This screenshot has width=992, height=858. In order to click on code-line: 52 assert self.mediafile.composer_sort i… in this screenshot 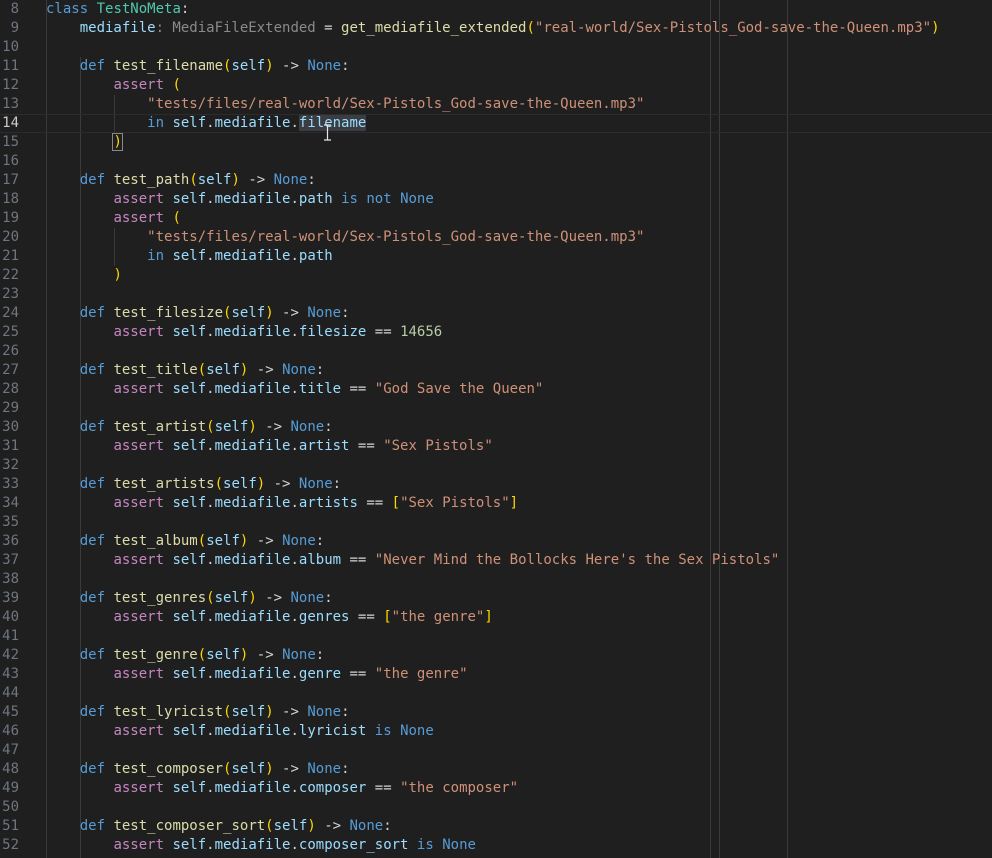, I will do `click(496, 845)`.